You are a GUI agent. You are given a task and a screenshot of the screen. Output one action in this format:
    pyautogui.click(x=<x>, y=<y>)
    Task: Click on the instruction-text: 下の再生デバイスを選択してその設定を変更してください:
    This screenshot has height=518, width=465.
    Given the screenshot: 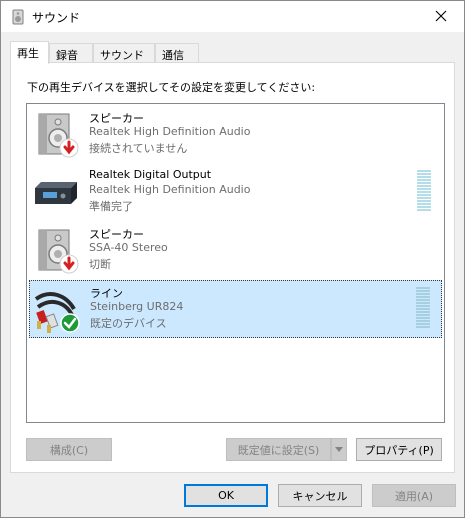 What is the action you would take?
    pyautogui.click(x=171, y=87)
    